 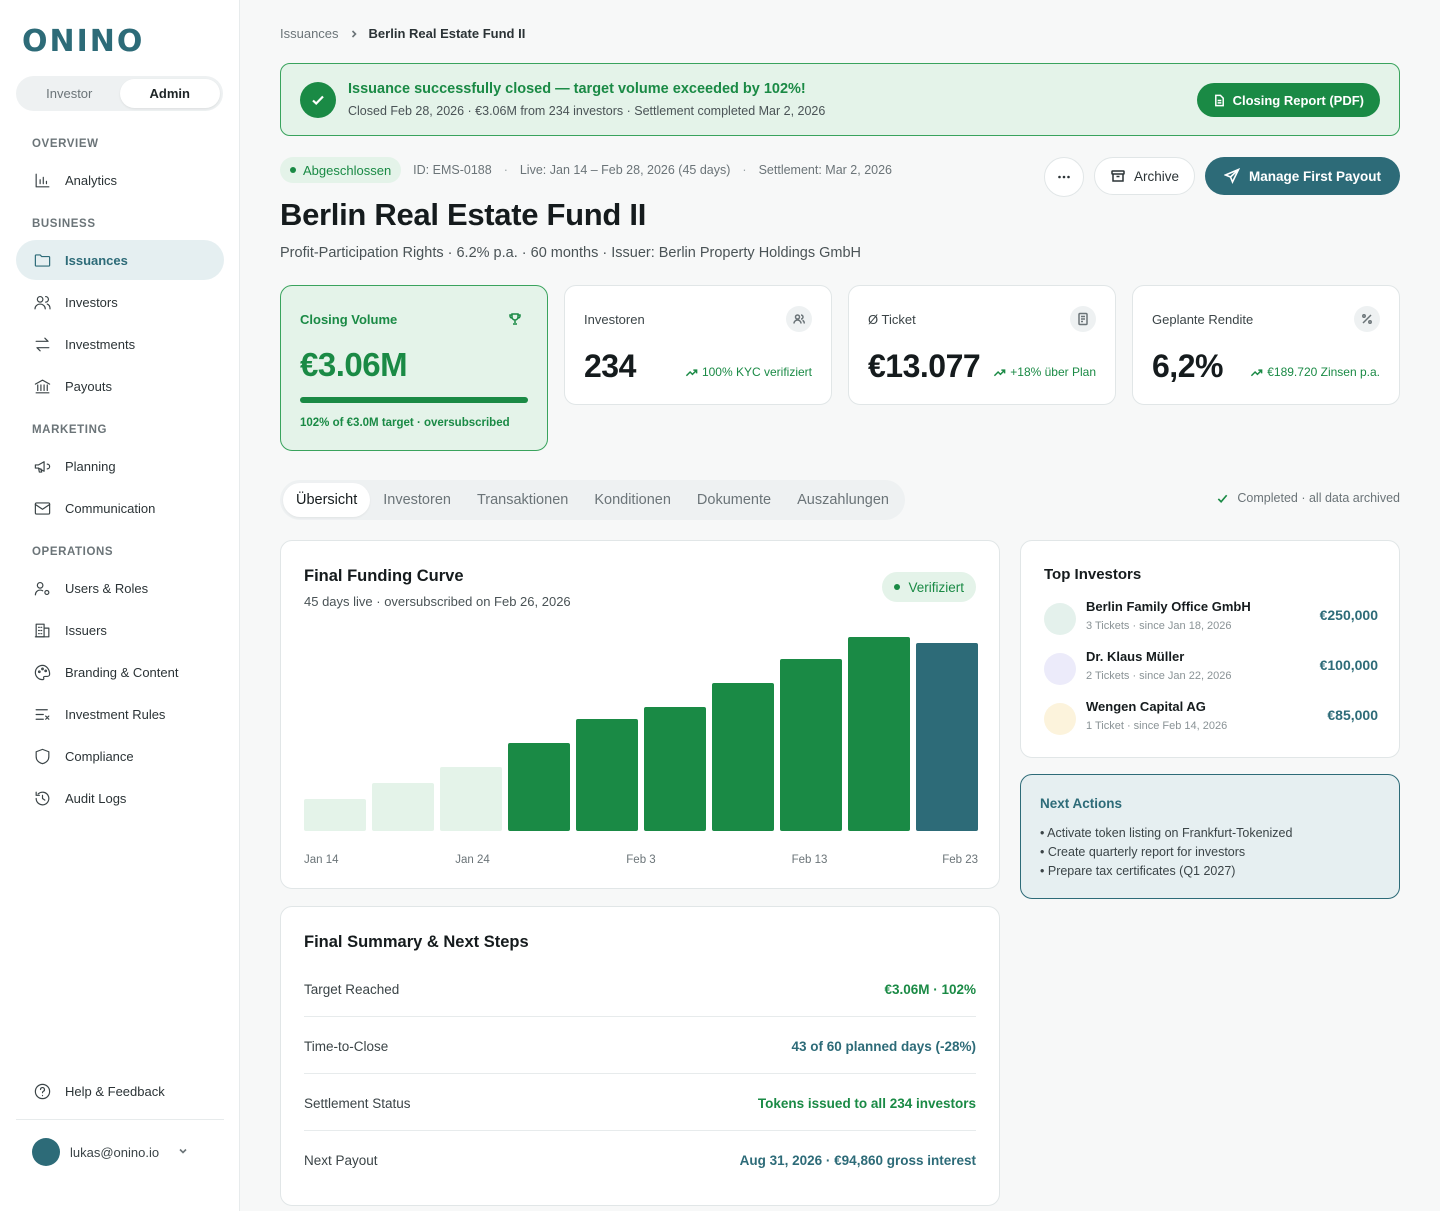 I want to click on nav-section-business: BUSINESS, so click(x=64, y=224).